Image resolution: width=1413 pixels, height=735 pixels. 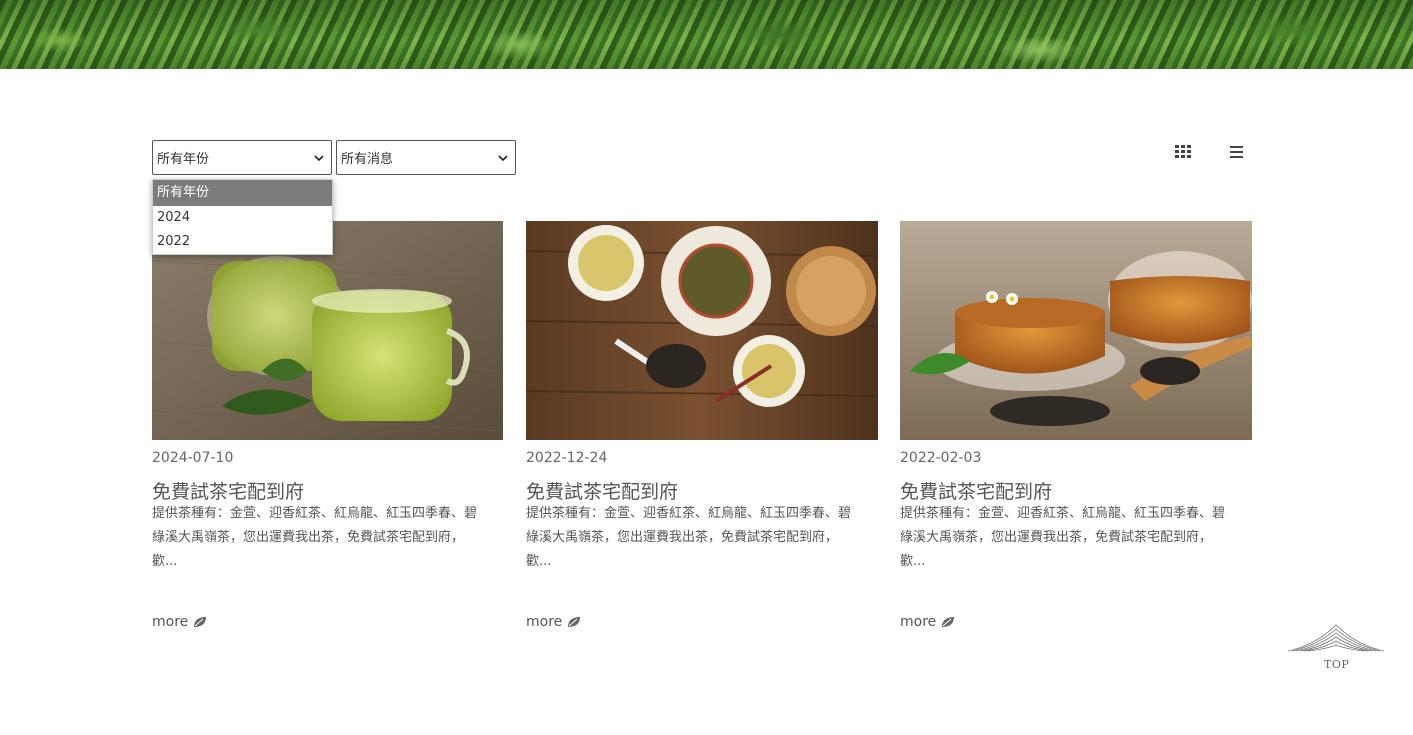 I want to click on header-banner-image, so click(x=706, y=34).